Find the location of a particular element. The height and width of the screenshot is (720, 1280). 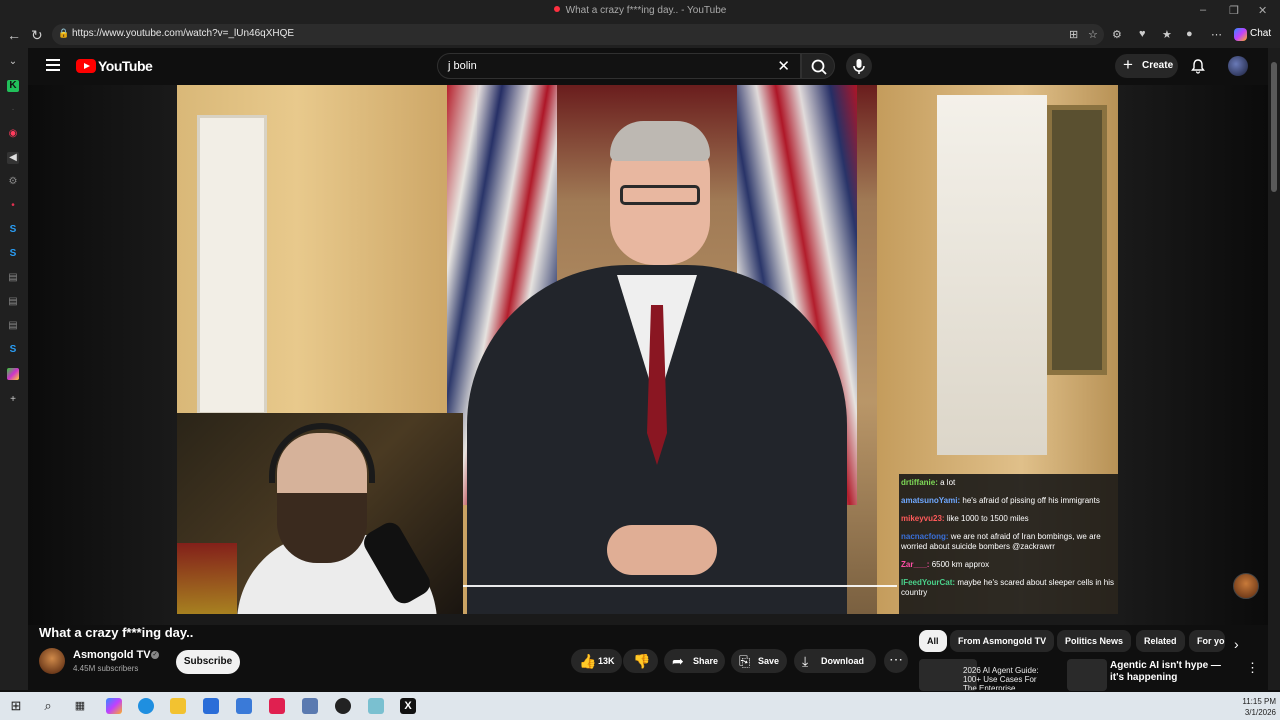

account-avatar is located at coordinates (1238, 66).